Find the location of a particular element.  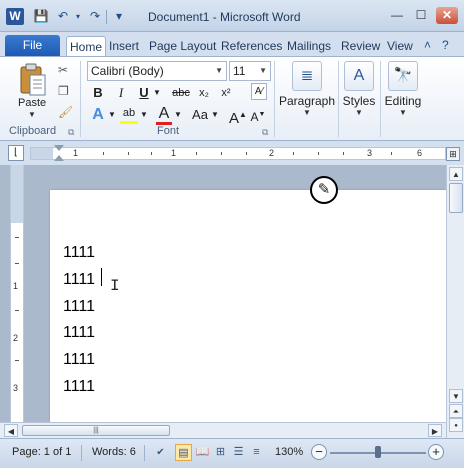

tab-insert: Insert is located at coordinates (124, 46).